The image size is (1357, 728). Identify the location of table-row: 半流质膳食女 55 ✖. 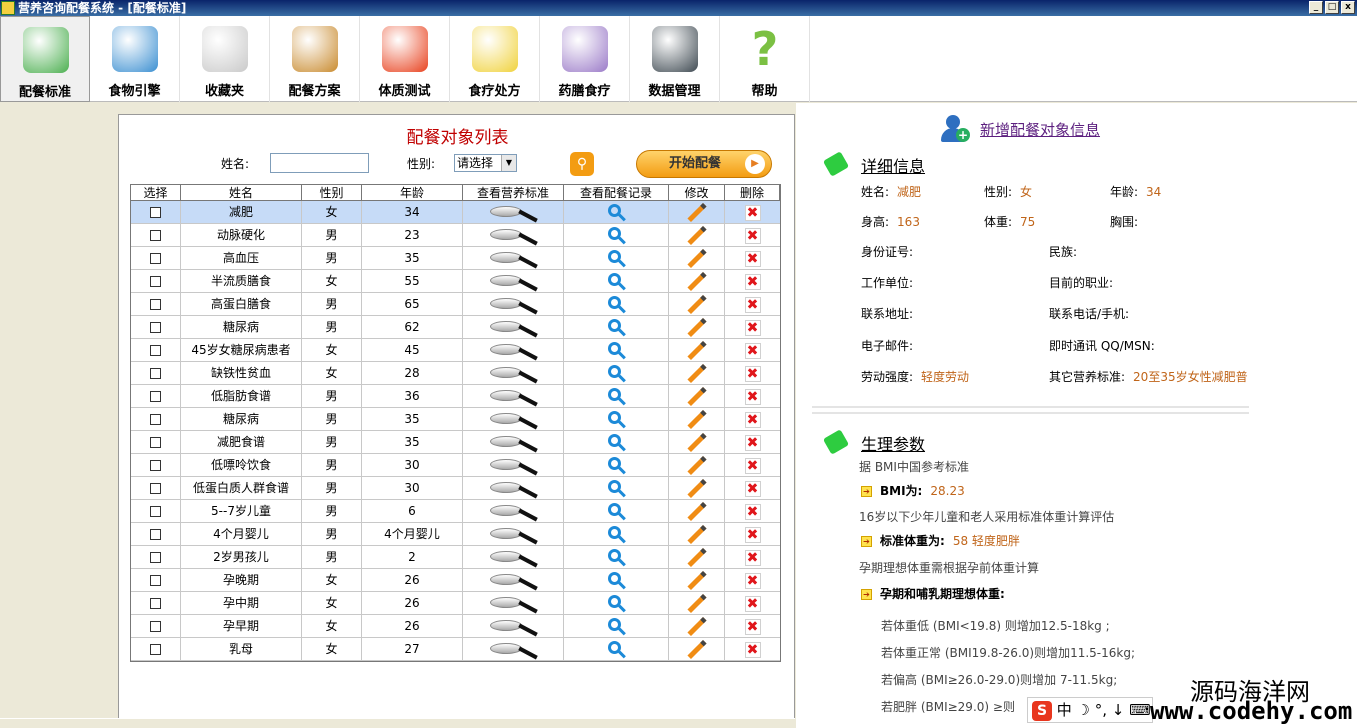
(455, 281).